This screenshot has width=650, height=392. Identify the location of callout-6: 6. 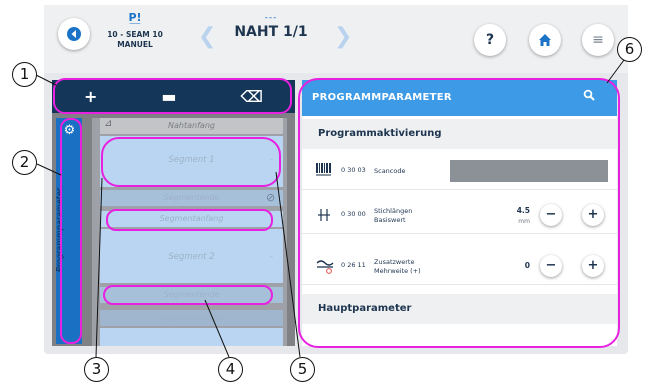
(629, 49).